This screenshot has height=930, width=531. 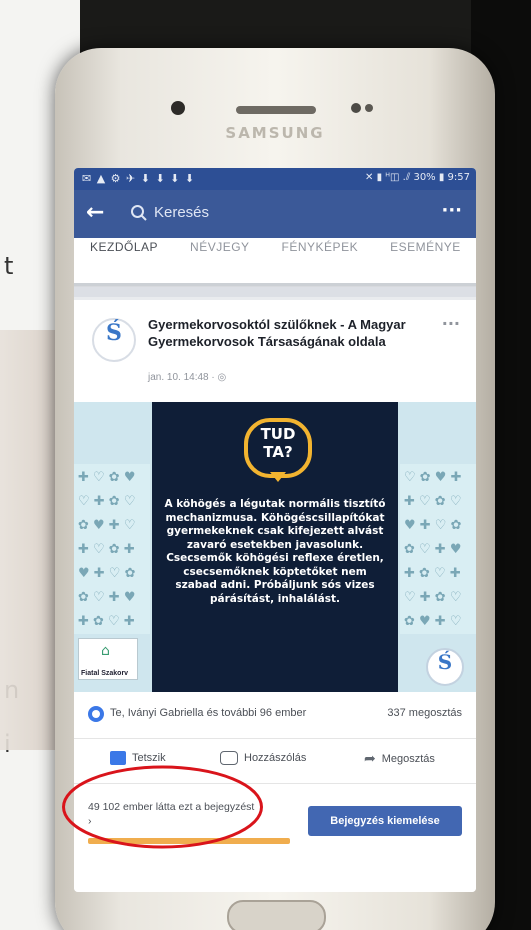 I want to click on edge-letter-1: t, so click(x=9, y=266).